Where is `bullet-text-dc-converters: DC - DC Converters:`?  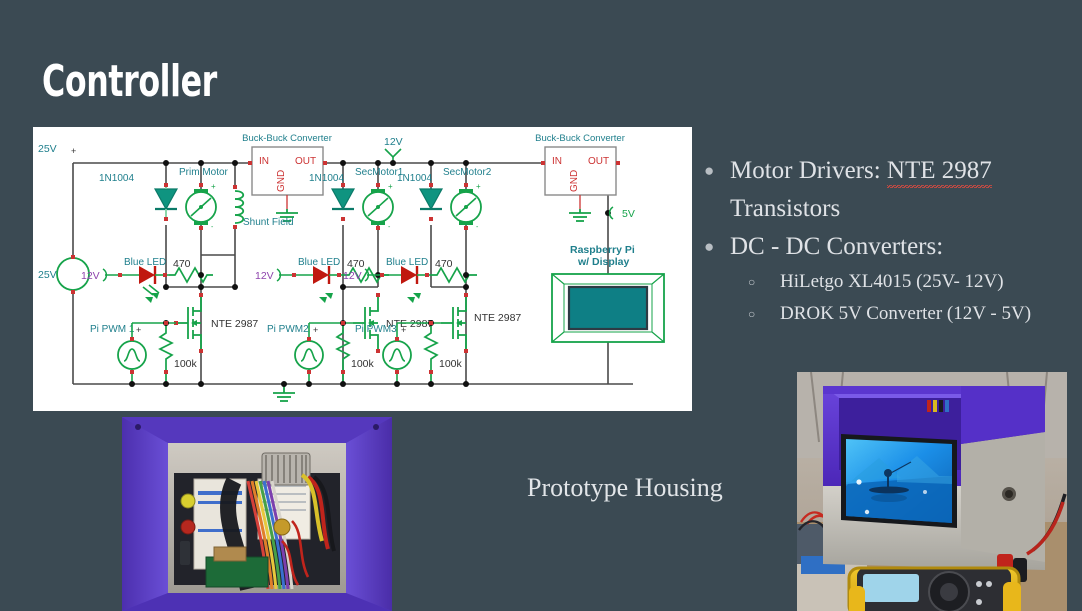 bullet-text-dc-converters: DC - DC Converters: is located at coordinates (837, 246).